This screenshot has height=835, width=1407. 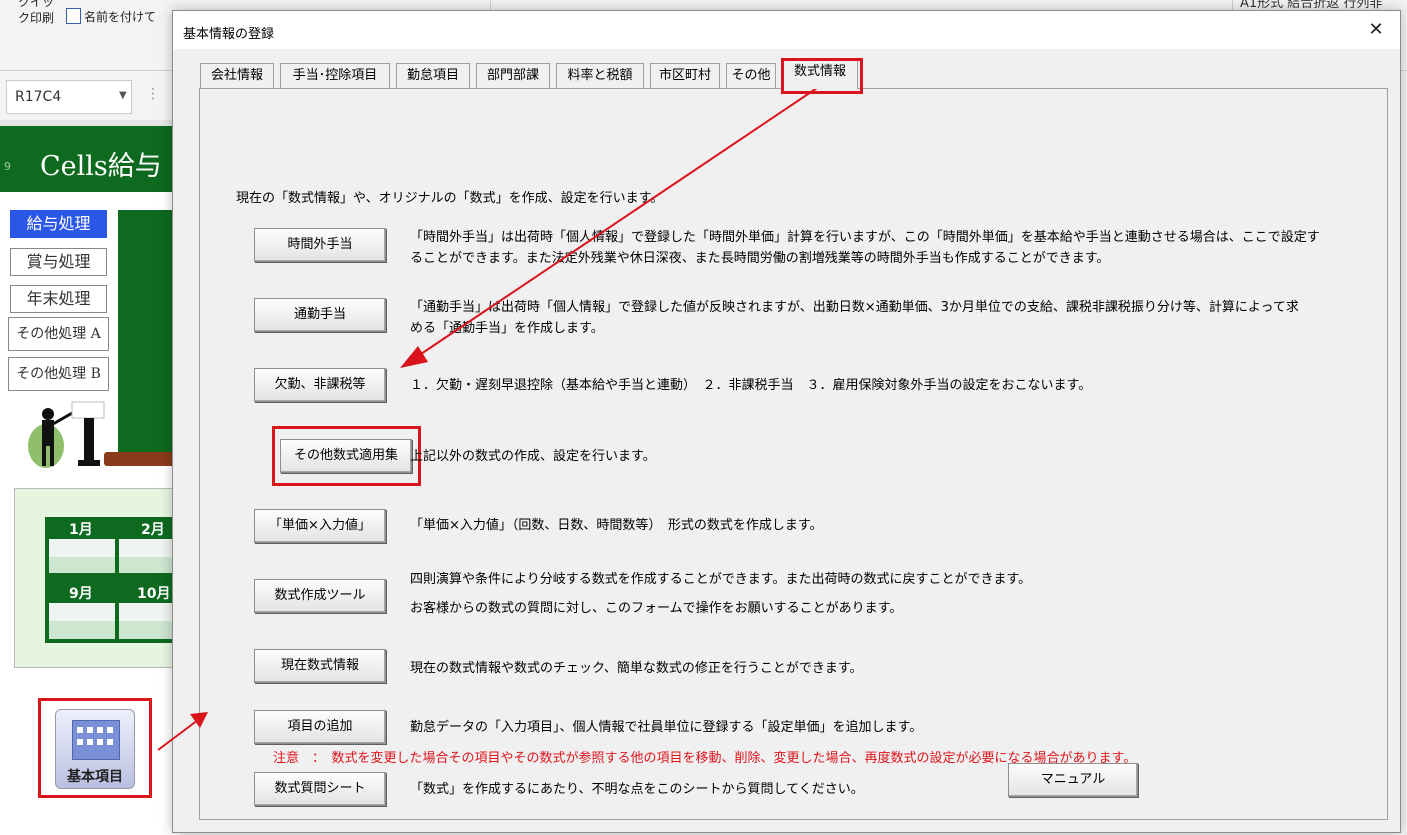 What do you see at coordinates (433, 76) in the screenshot?
I see `tab-attendance: 勤怠項目` at bounding box center [433, 76].